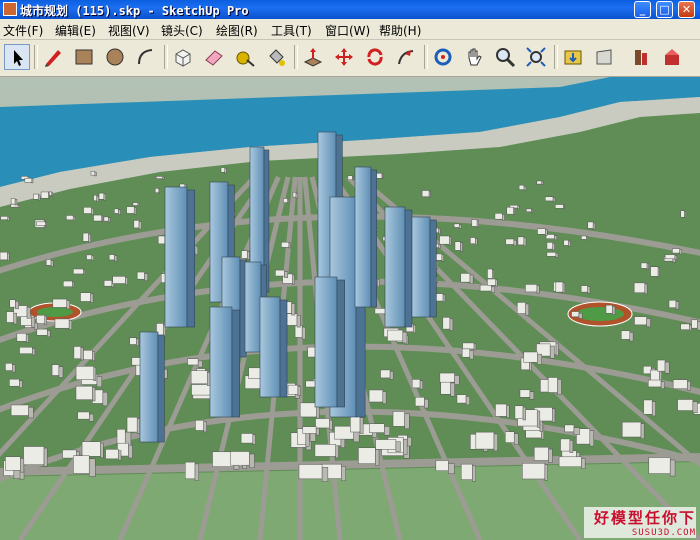 The image size is (700, 540). What do you see at coordinates (474, 57) in the screenshot?
I see `pan-tool-button` at bounding box center [474, 57].